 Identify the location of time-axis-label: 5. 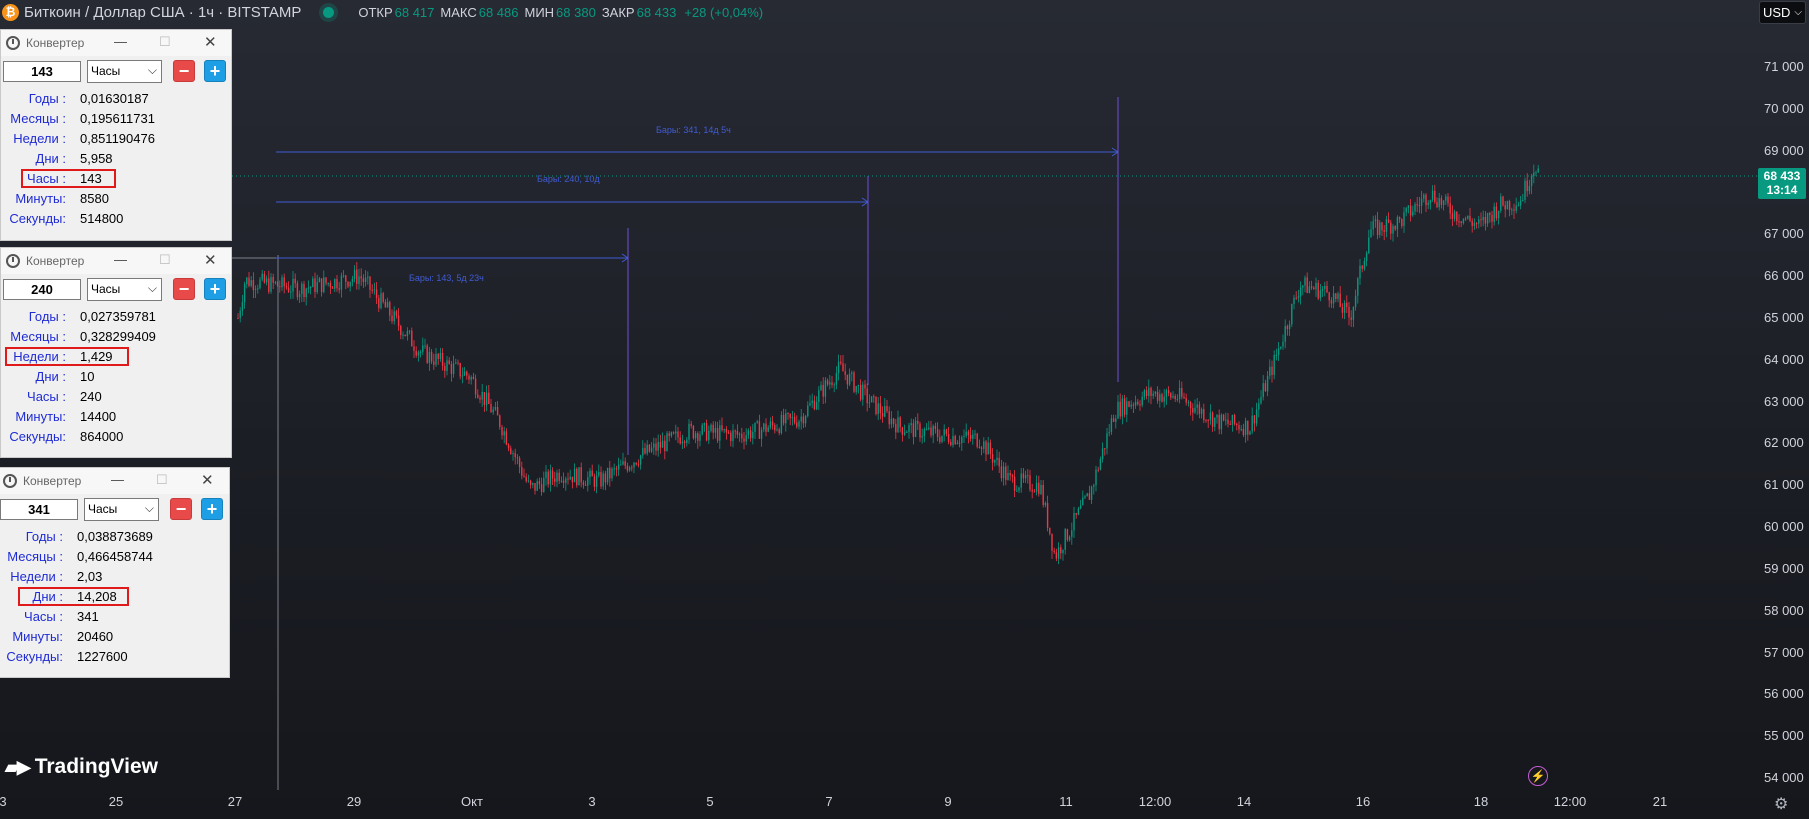
(710, 801).